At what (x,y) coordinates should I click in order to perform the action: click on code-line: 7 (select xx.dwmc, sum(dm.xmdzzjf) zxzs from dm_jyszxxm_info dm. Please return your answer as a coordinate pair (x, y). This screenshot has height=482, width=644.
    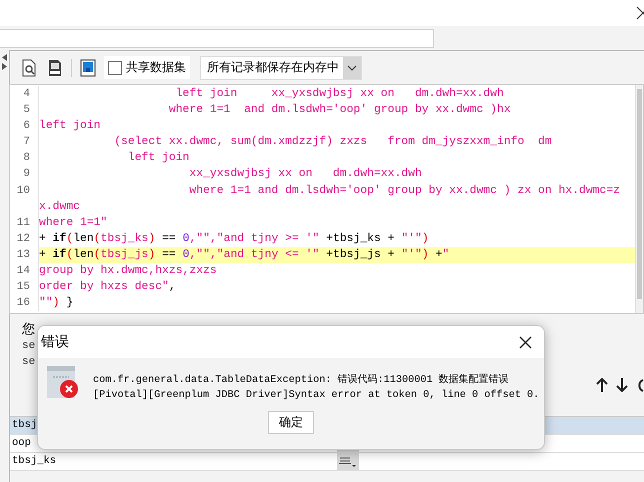
    Looking at the image, I should click on (322, 142).